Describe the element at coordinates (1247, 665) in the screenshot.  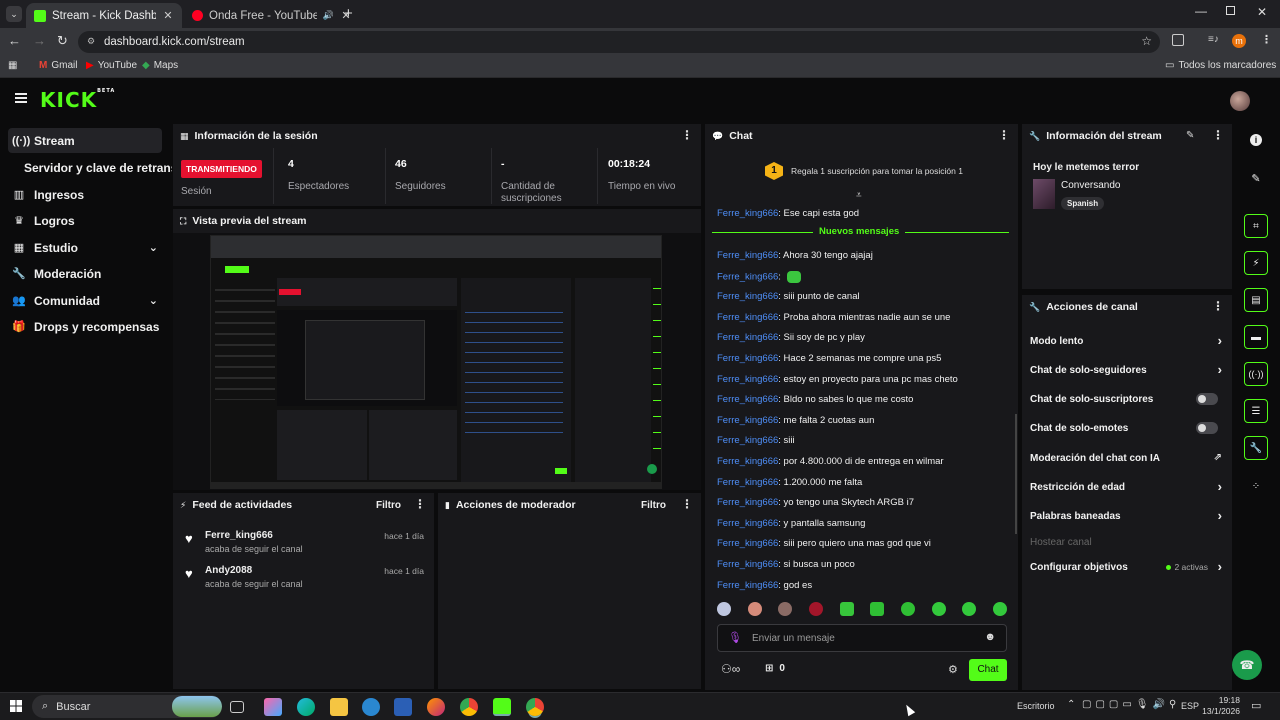
I see `support-chat-button: ☎` at that location.